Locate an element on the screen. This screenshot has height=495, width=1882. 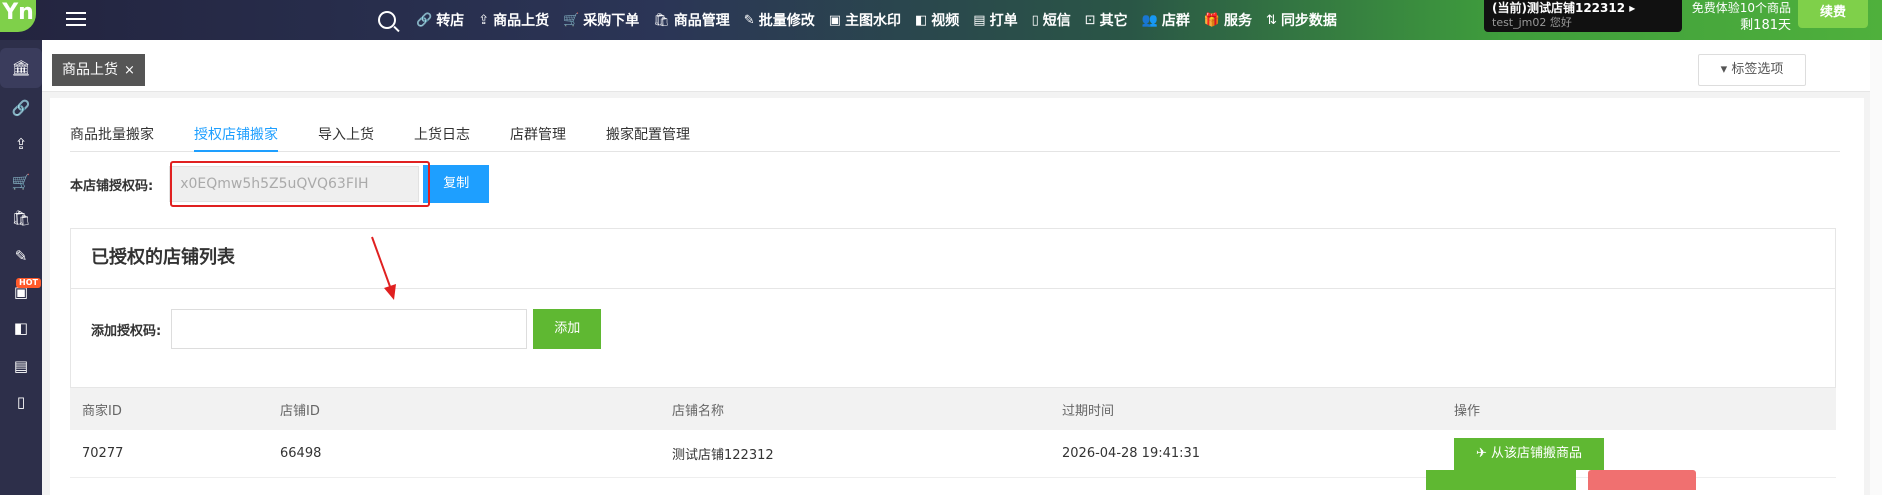
image-hot-icon: ▣ HOT is located at coordinates (21, 292).